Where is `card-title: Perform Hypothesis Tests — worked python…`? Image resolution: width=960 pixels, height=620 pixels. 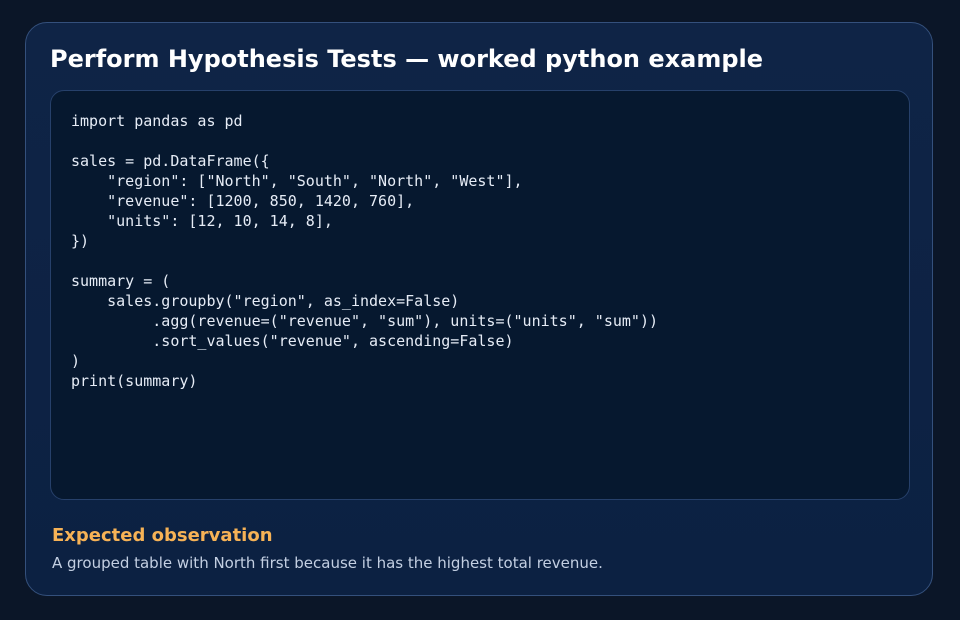
card-title: Perform Hypothesis Tests — worked python… is located at coordinates (407, 59).